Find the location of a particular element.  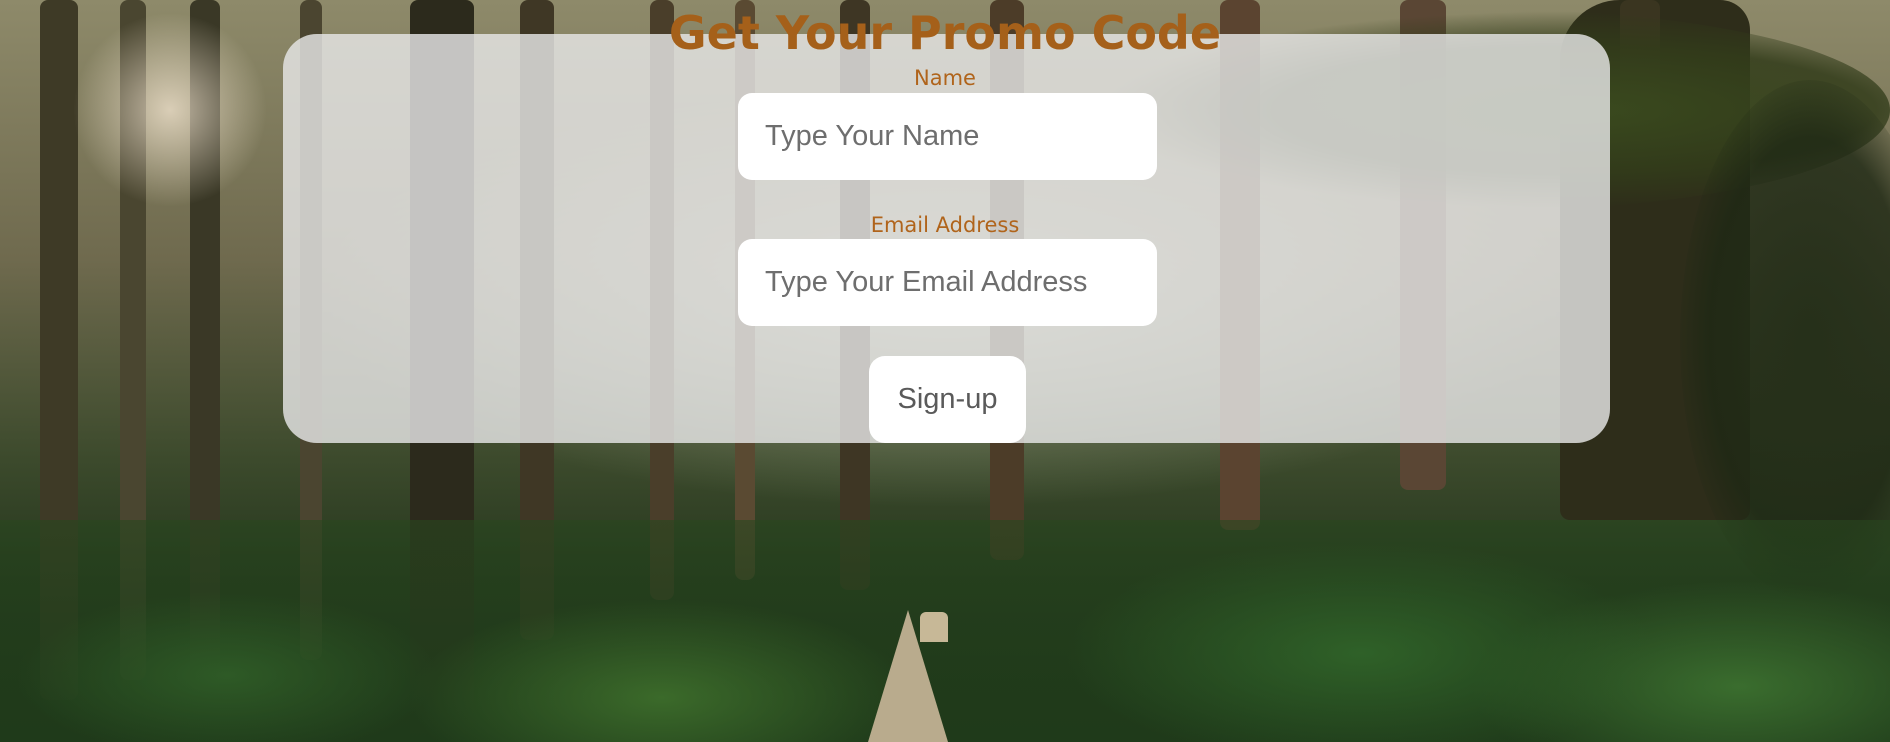

page-title: Get Your Promo Code is located at coordinates (945, 33).